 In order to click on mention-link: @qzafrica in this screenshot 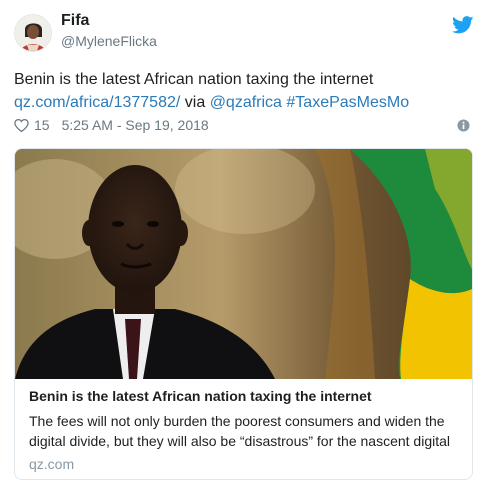, I will do `click(246, 102)`.